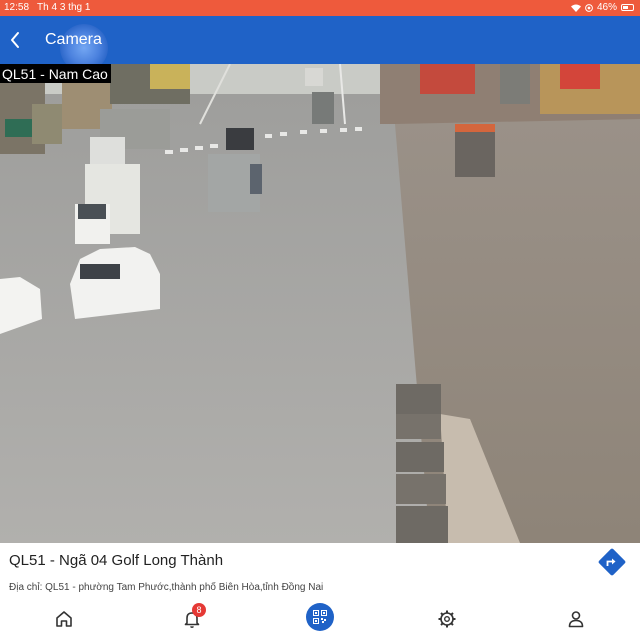 This screenshot has width=640, height=640. I want to click on status-left: 12:58 Th 4 3 thg 1, so click(51, 7).